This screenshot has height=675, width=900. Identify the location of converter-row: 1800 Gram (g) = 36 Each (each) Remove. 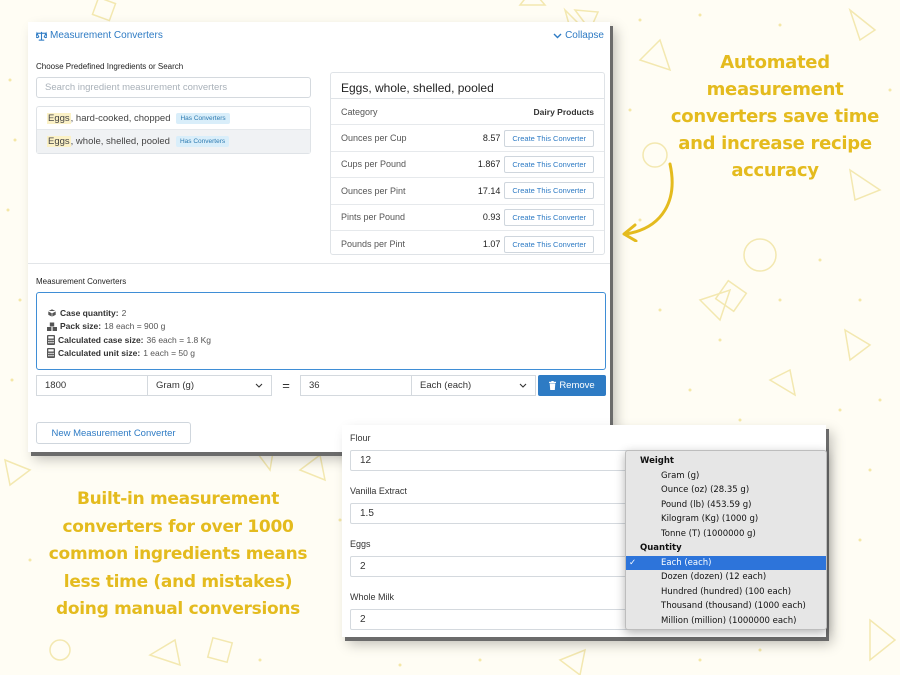
(321, 385).